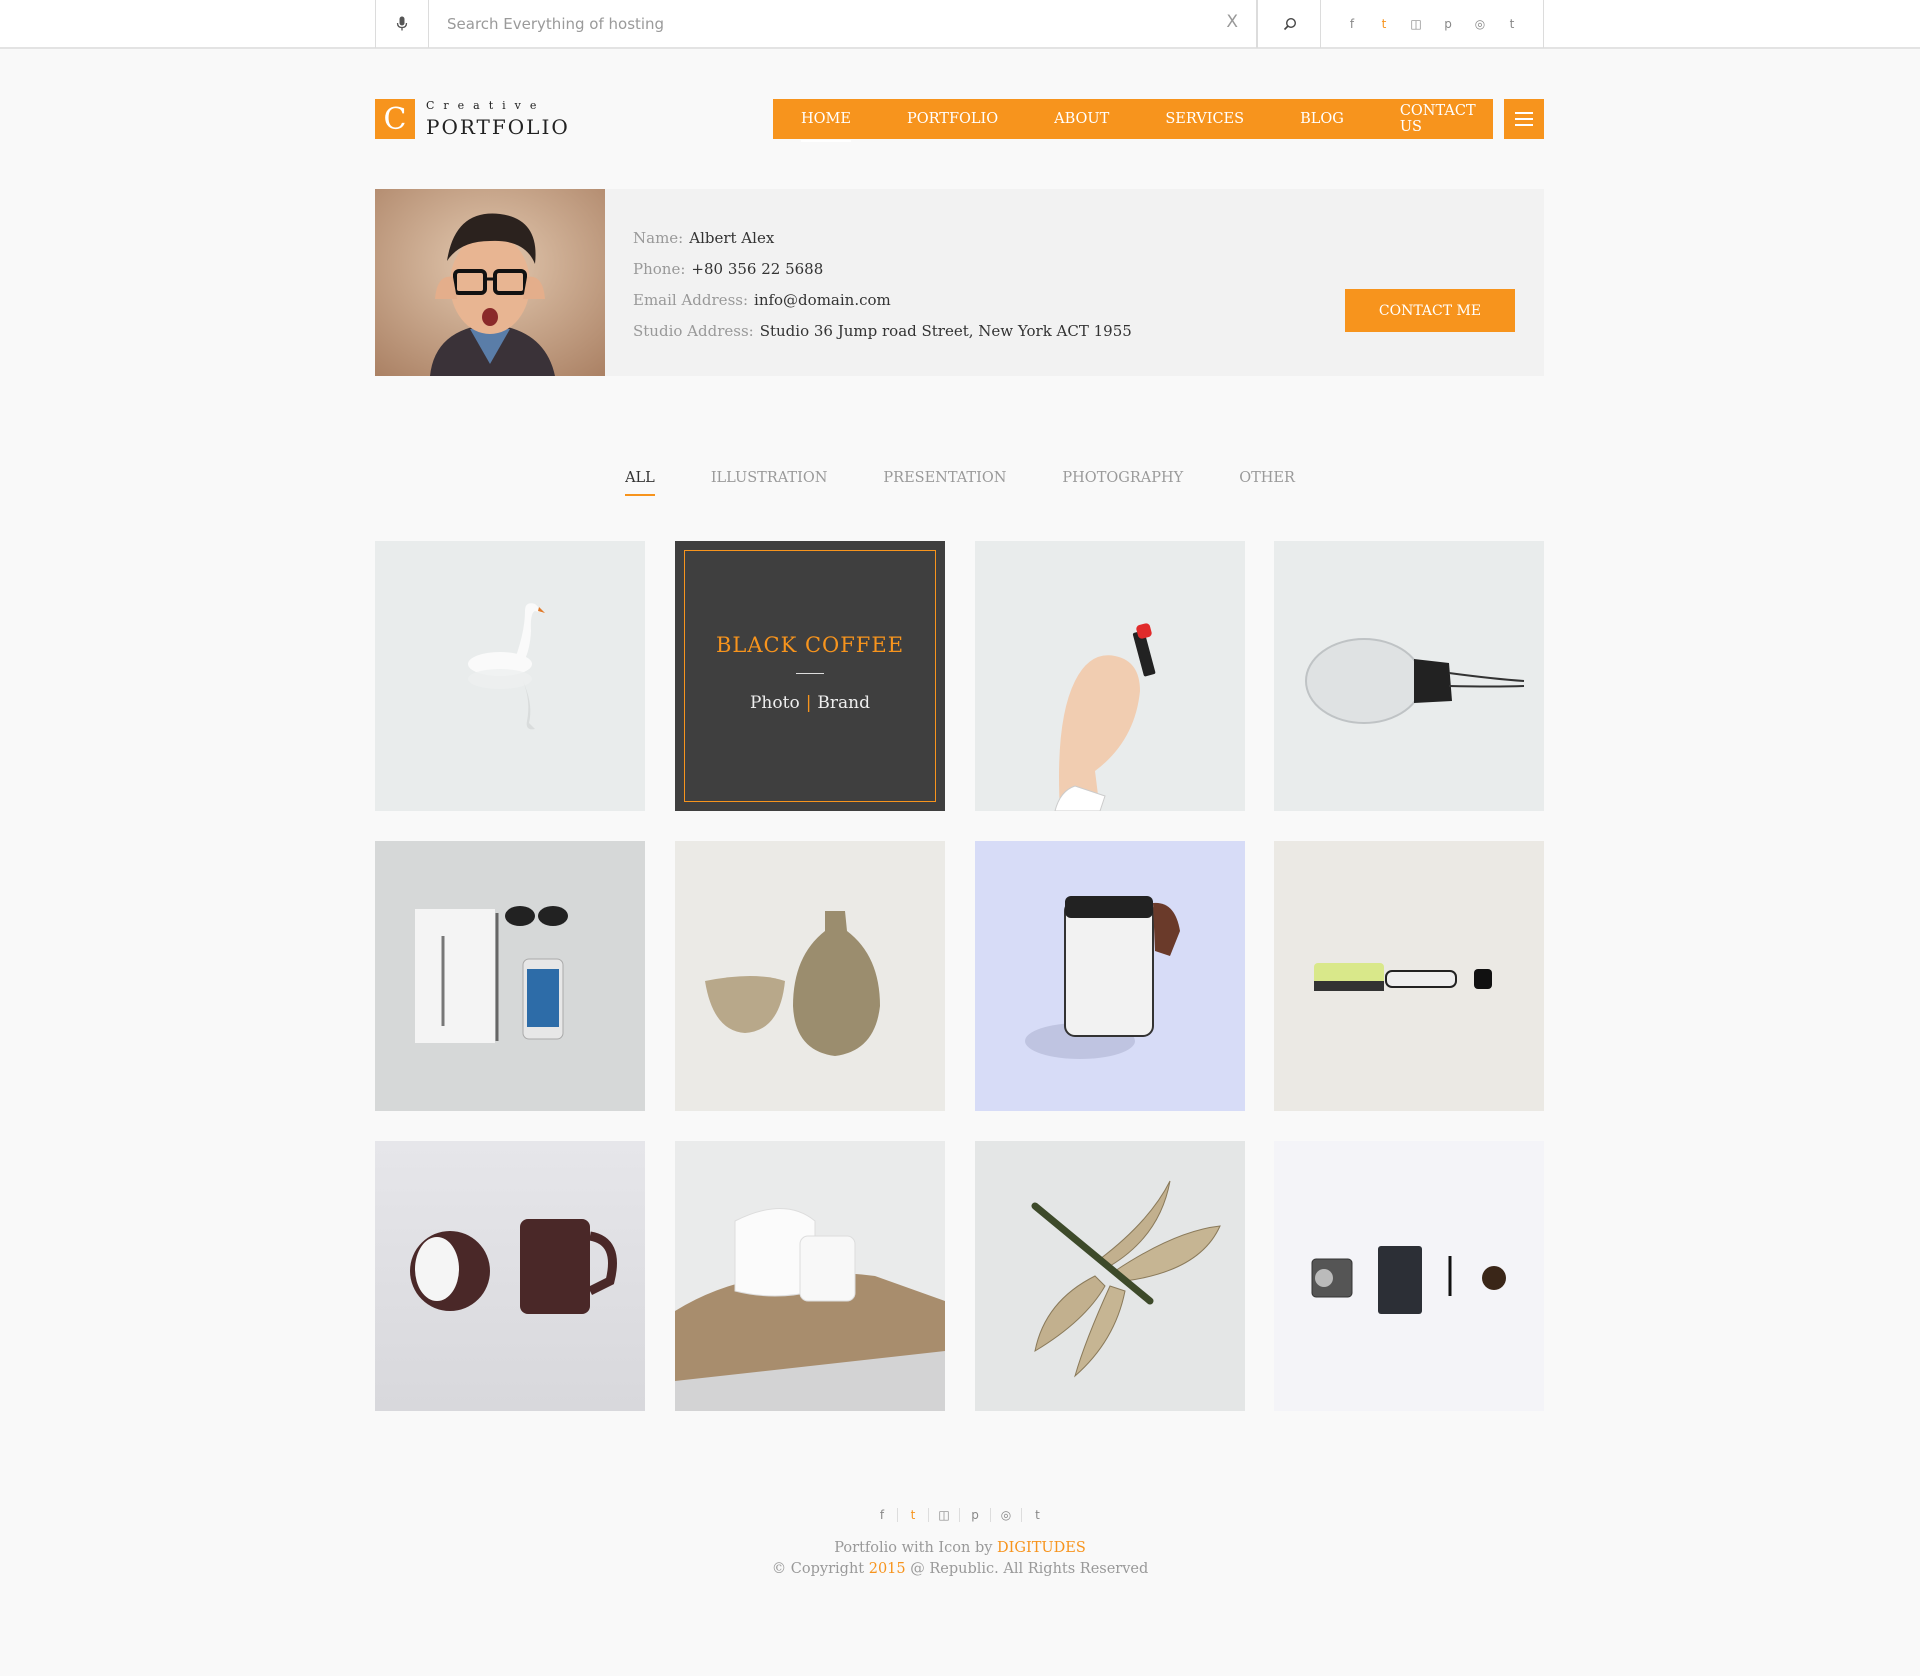 The width and height of the screenshot is (1920, 1676). What do you see at coordinates (1524, 119) in the screenshot?
I see `hamburger-menu-button` at bounding box center [1524, 119].